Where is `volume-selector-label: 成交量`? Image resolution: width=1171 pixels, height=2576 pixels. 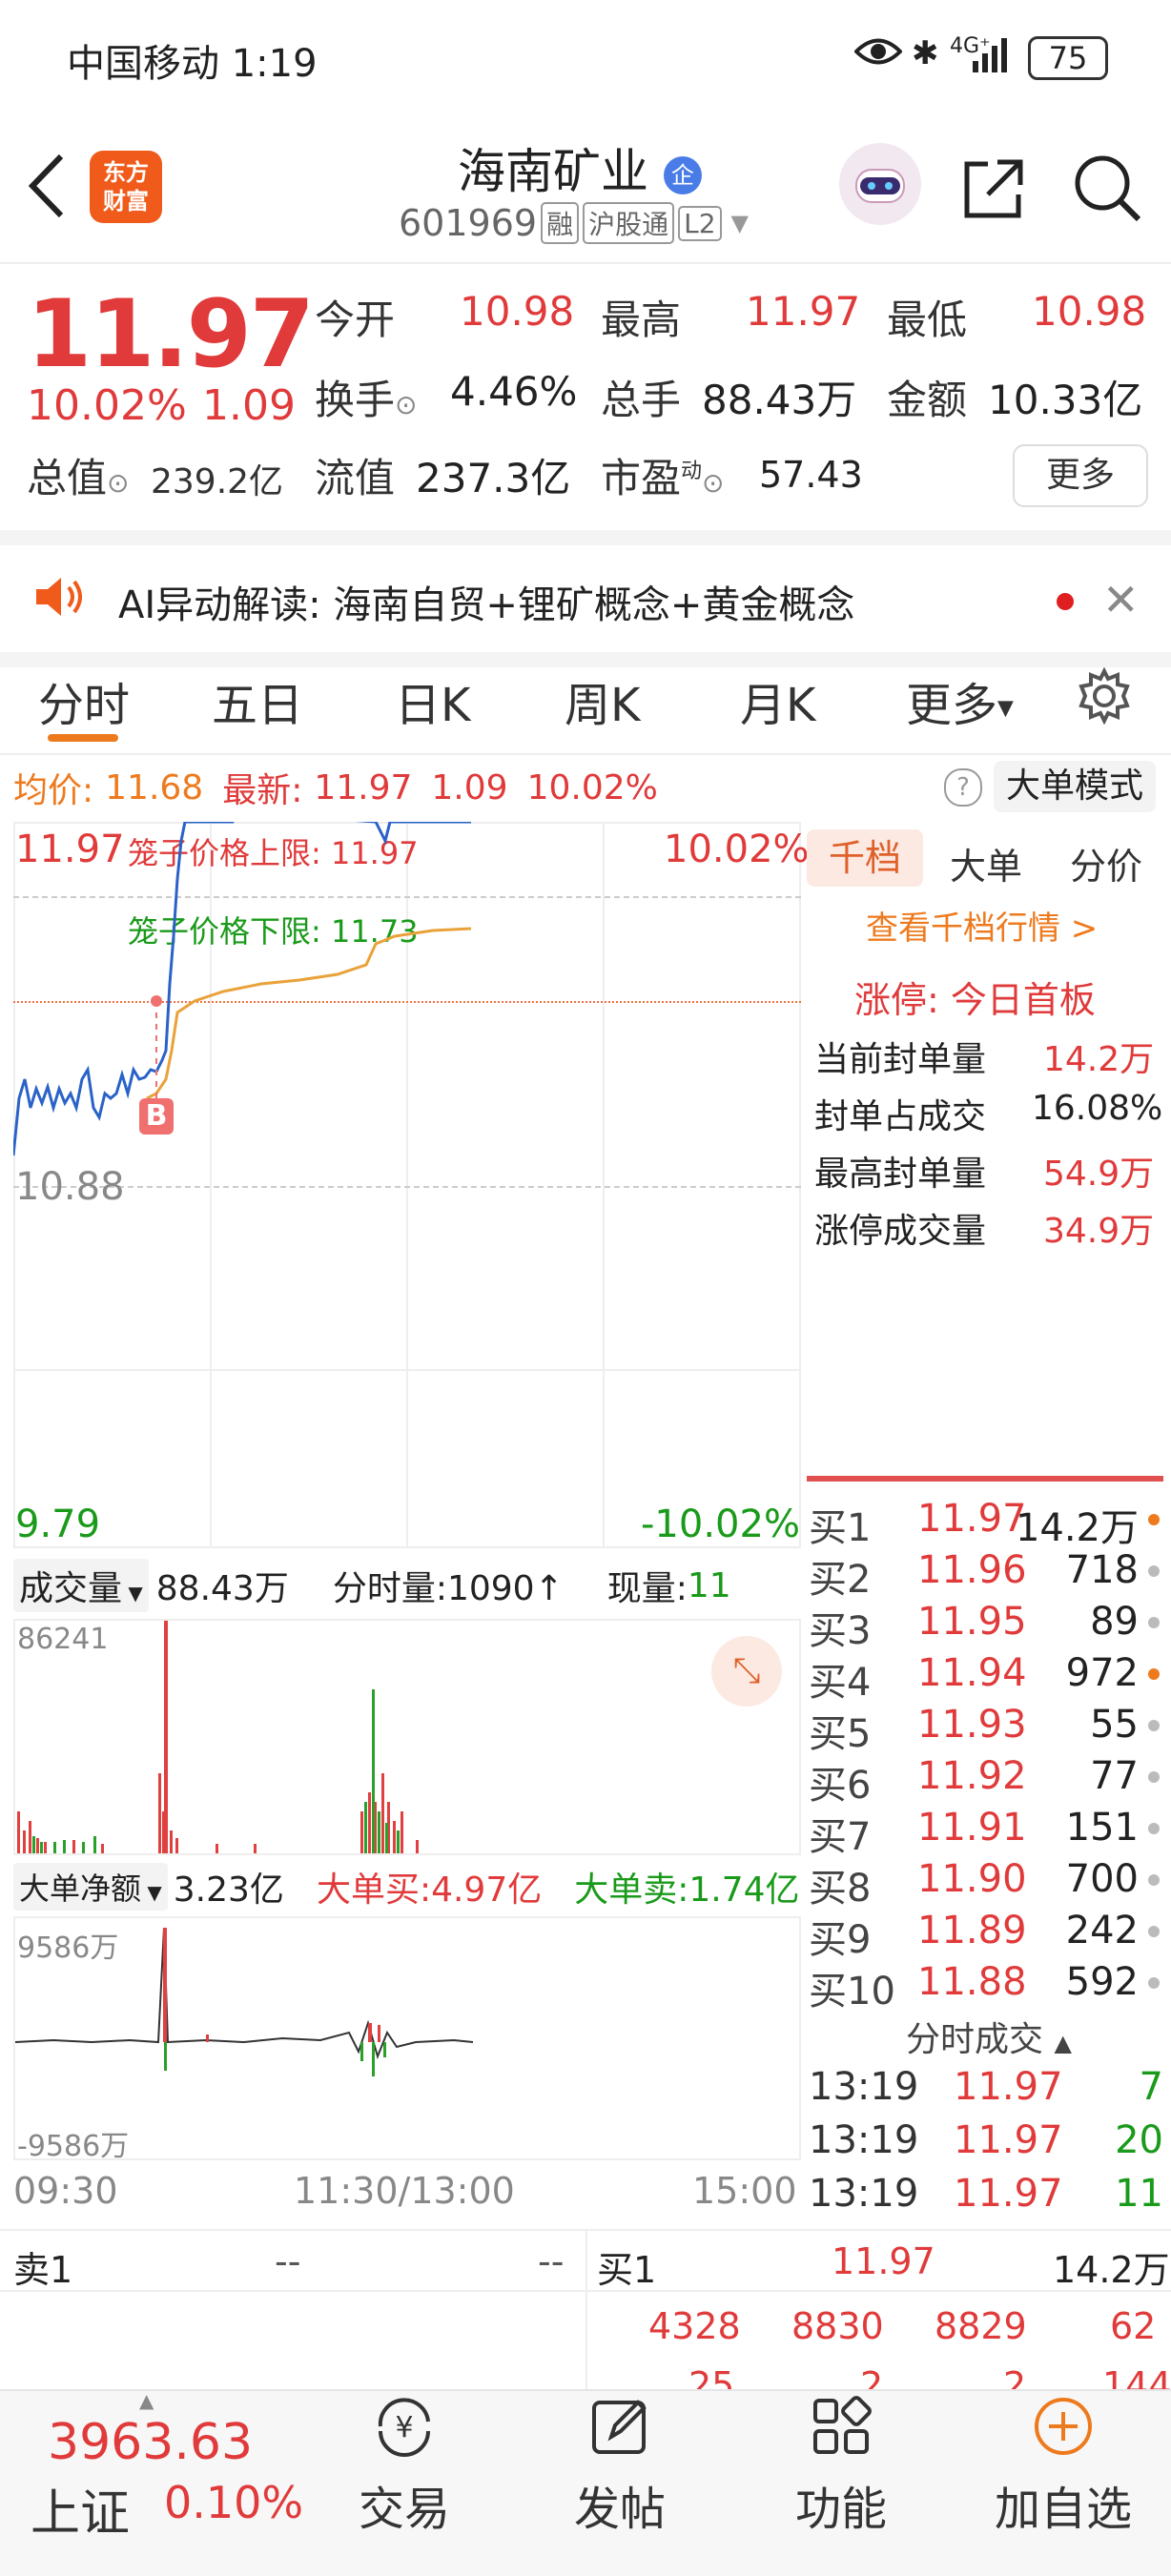 volume-selector-label: 成交量 is located at coordinates (71, 1588).